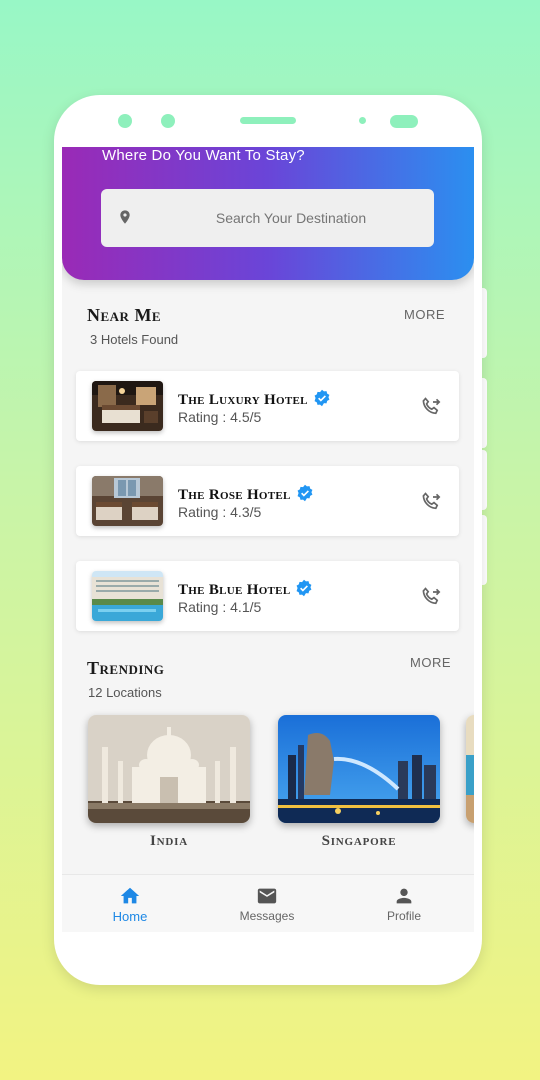 This screenshot has height=1080, width=540. Describe the element at coordinates (220, 607) in the screenshot. I see `hotel-rating: Rating : 4.1/5` at that location.